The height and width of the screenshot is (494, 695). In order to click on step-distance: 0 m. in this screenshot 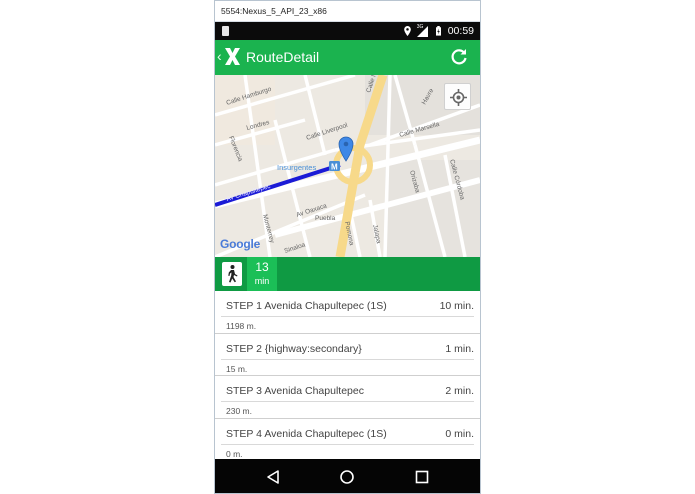, I will do `click(234, 453)`.